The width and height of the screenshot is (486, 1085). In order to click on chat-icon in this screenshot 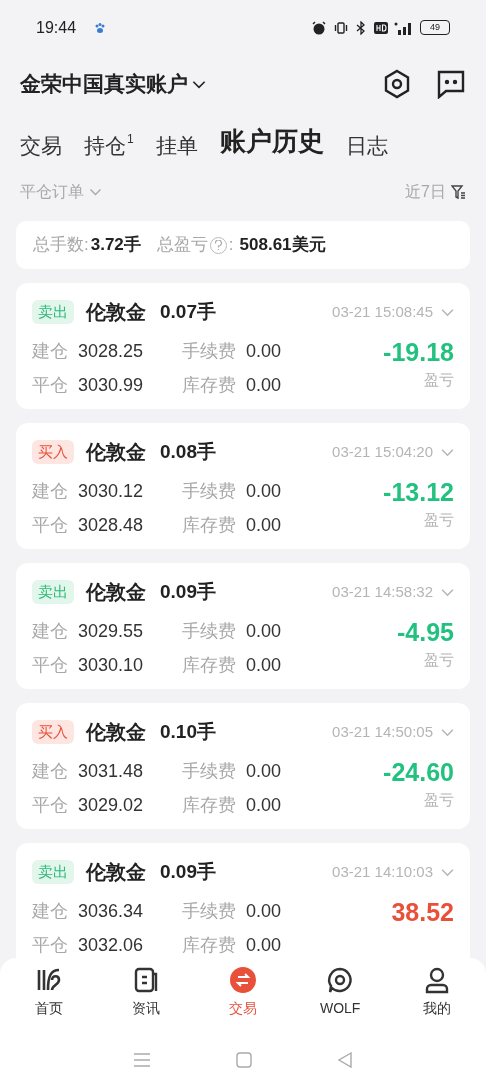, I will do `click(340, 980)`.